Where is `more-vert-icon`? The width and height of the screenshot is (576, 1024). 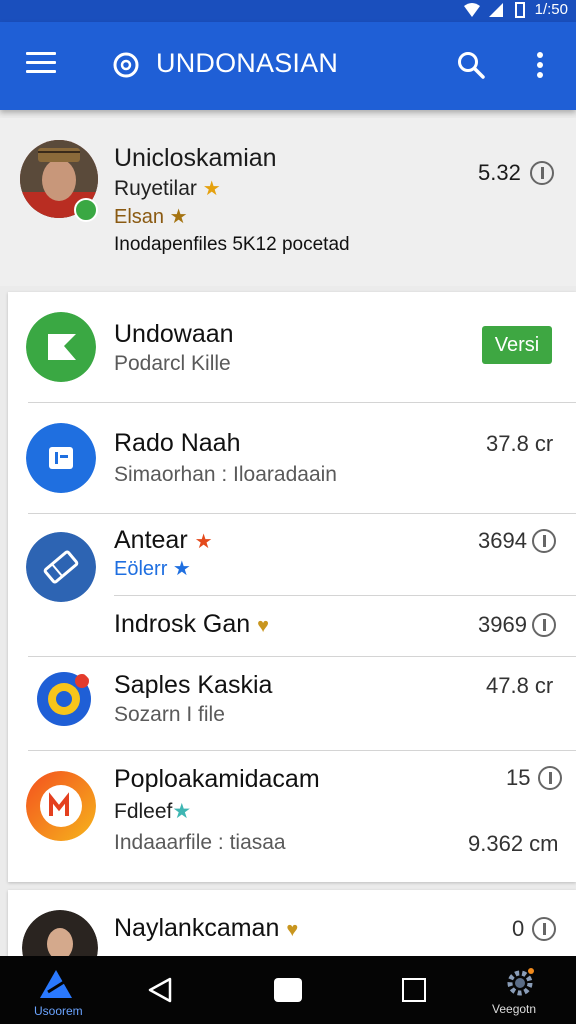 more-vert-icon is located at coordinates (540, 65).